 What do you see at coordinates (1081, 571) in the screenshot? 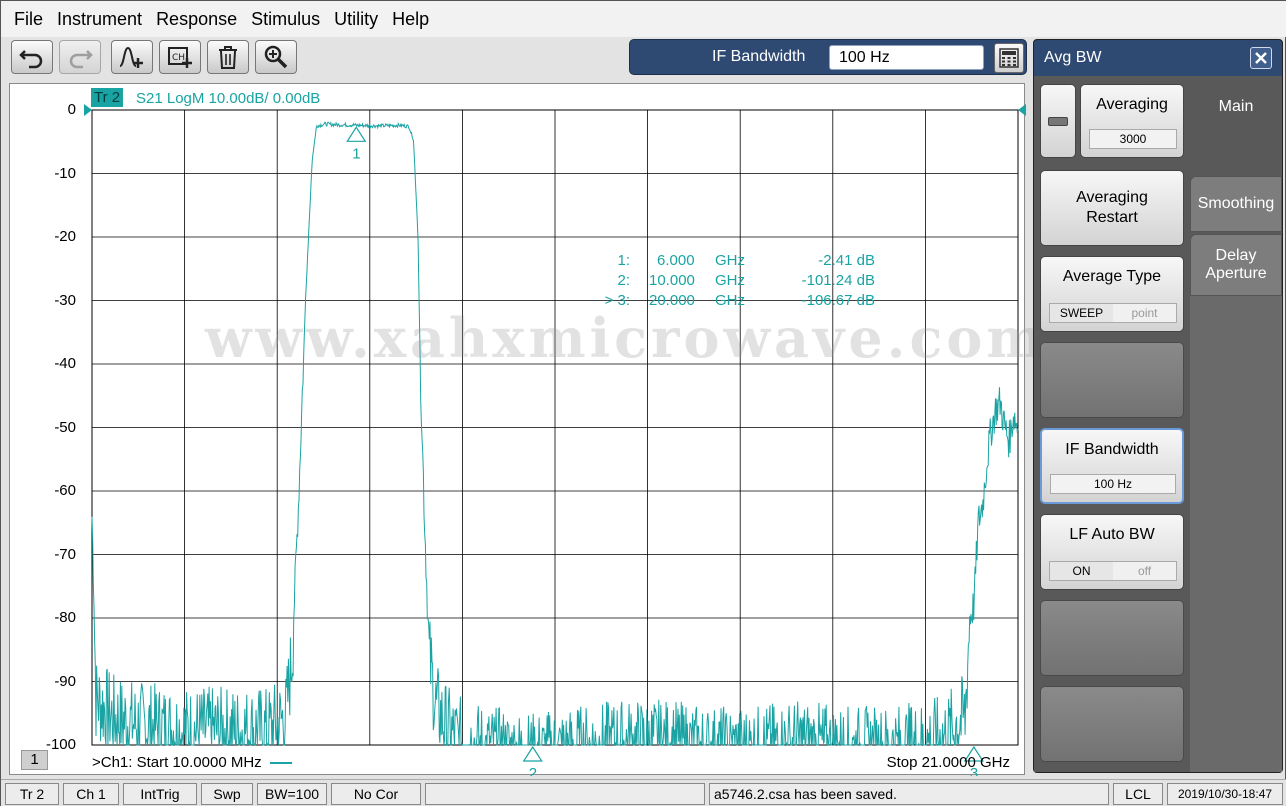
I see `lf-auto-bw-on-option: ON` at bounding box center [1081, 571].